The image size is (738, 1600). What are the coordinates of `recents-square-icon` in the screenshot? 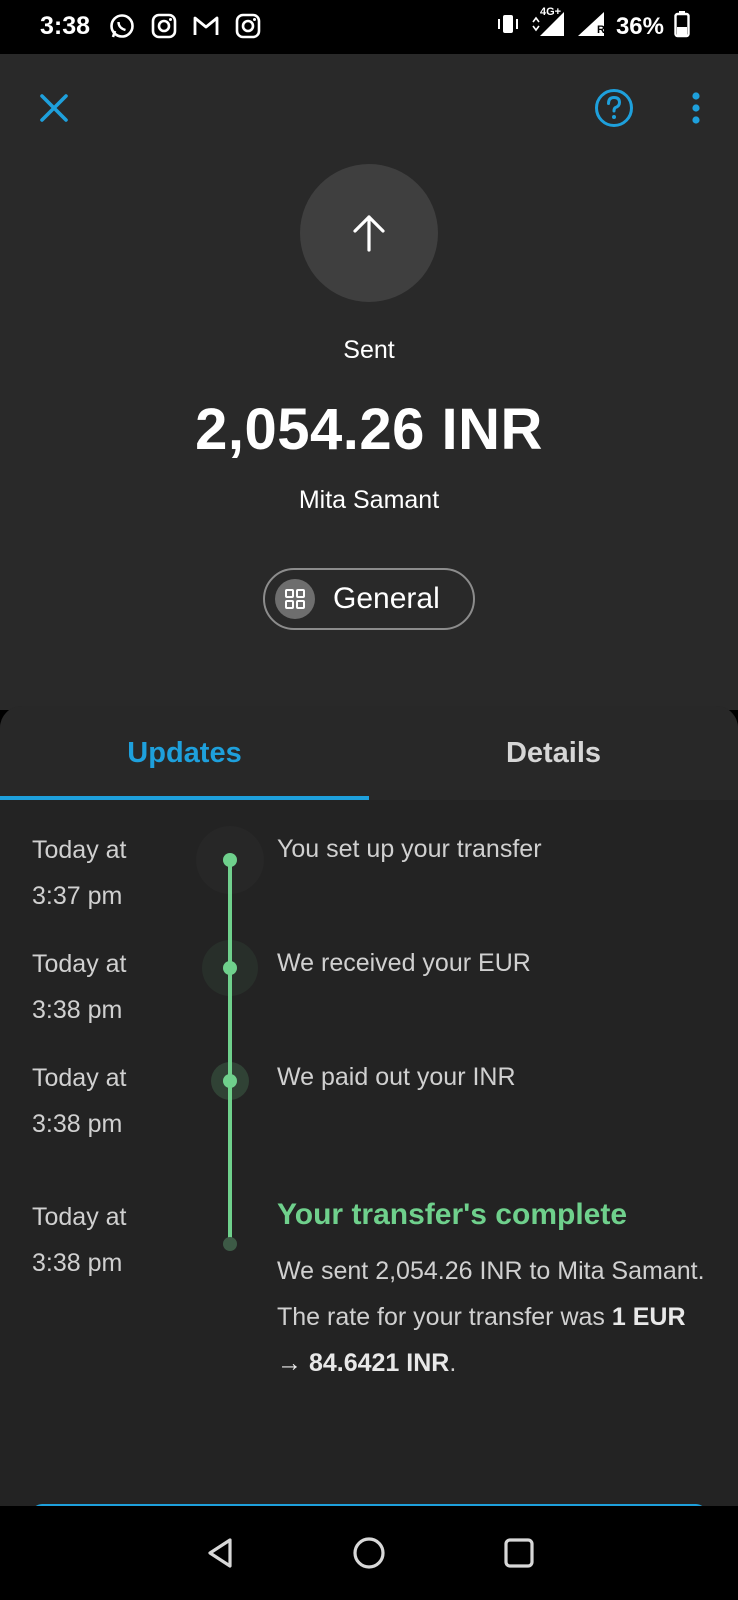 It's located at (519, 1553).